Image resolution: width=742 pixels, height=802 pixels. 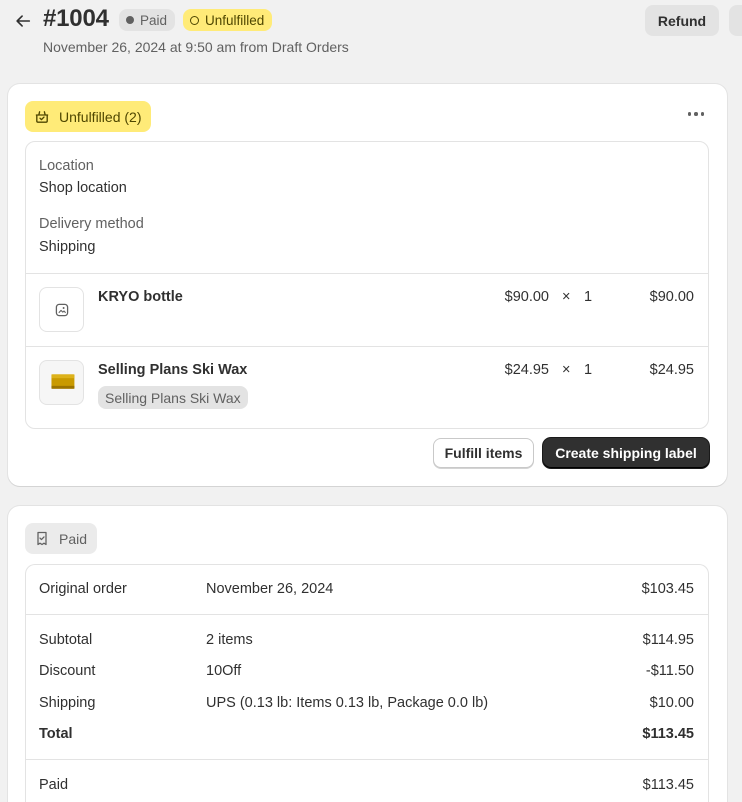 What do you see at coordinates (668, 640) in the screenshot?
I see `summary-amount: $114.95` at bounding box center [668, 640].